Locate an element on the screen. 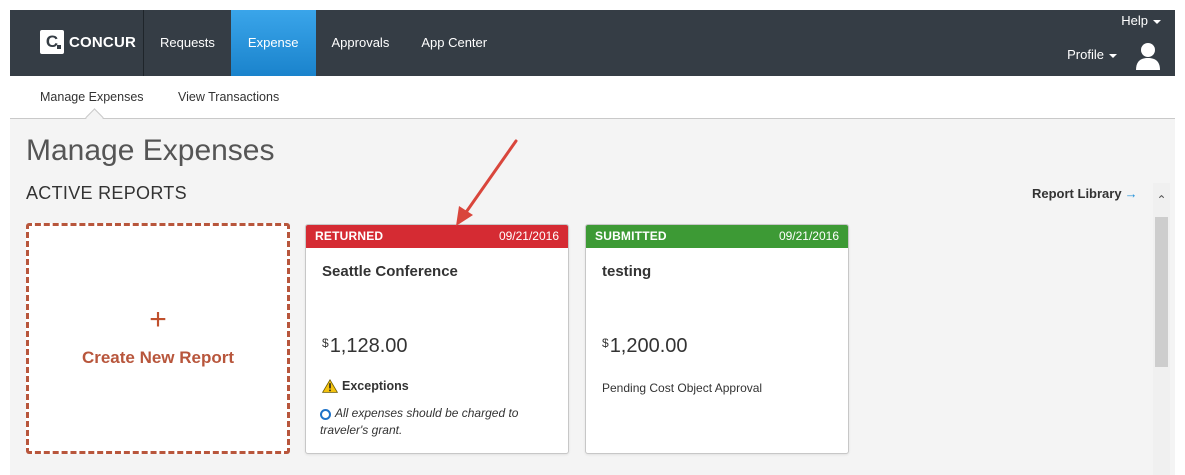  amount-value: 1,200.00 is located at coordinates (648, 346).